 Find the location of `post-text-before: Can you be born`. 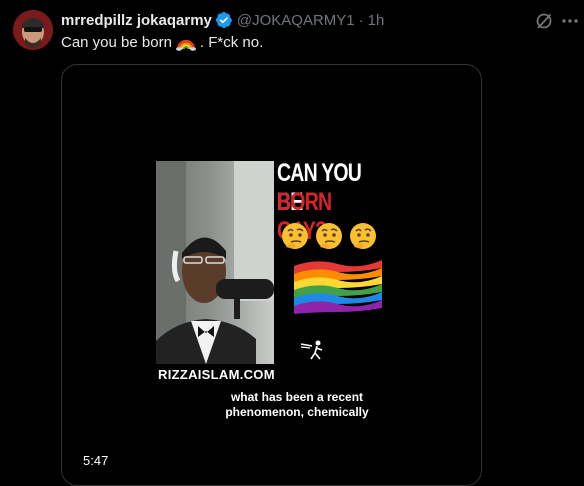

post-text-before: Can you be born is located at coordinates (116, 42).